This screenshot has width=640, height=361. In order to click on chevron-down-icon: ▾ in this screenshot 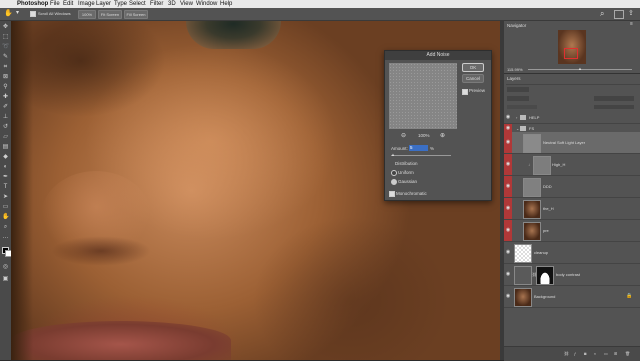, I will do `click(17, 13)`.